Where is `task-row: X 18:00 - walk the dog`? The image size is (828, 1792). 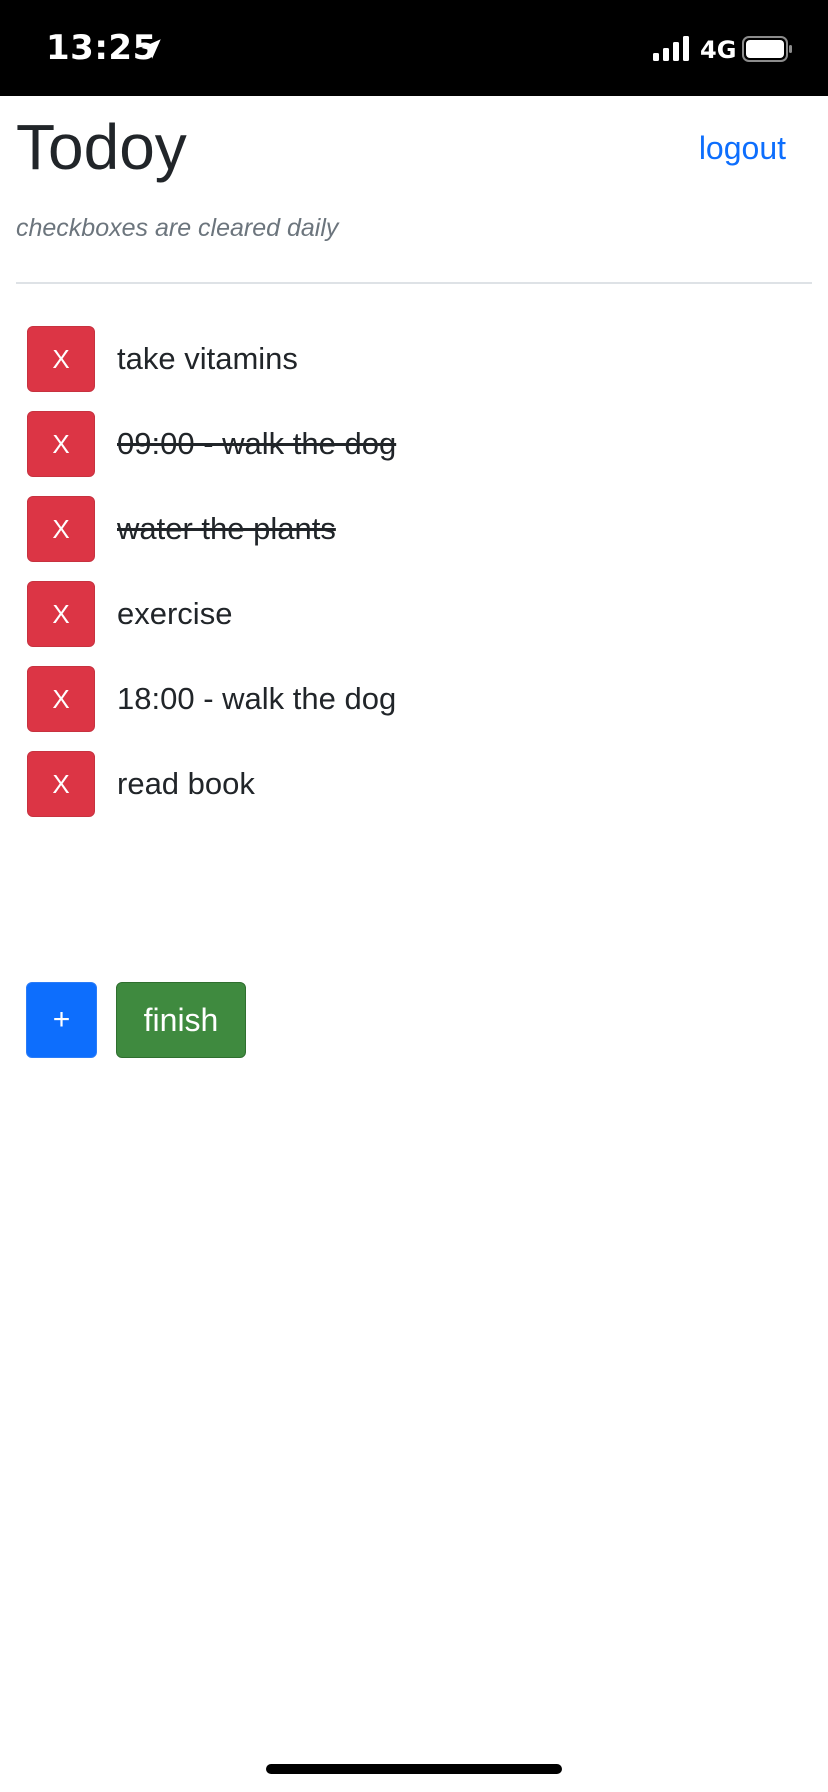
task-row: X 18:00 - walk the dog is located at coordinates (417, 699).